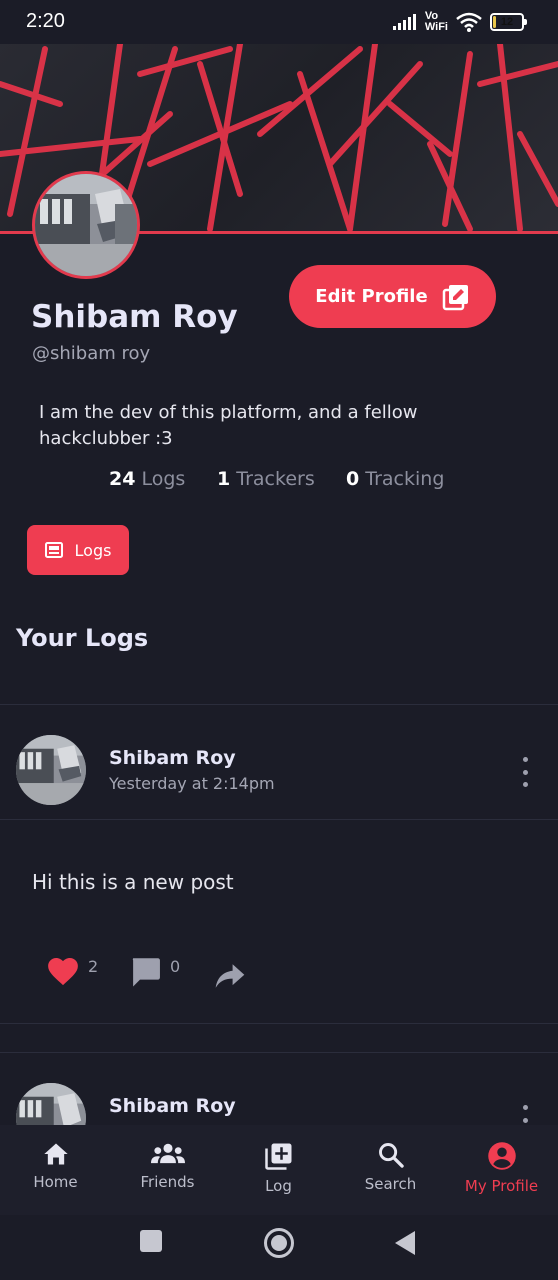  What do you see at coordinates (167, 1153) in the screenshot?
I see `friends-icon` at bounding box center [167, 1153].